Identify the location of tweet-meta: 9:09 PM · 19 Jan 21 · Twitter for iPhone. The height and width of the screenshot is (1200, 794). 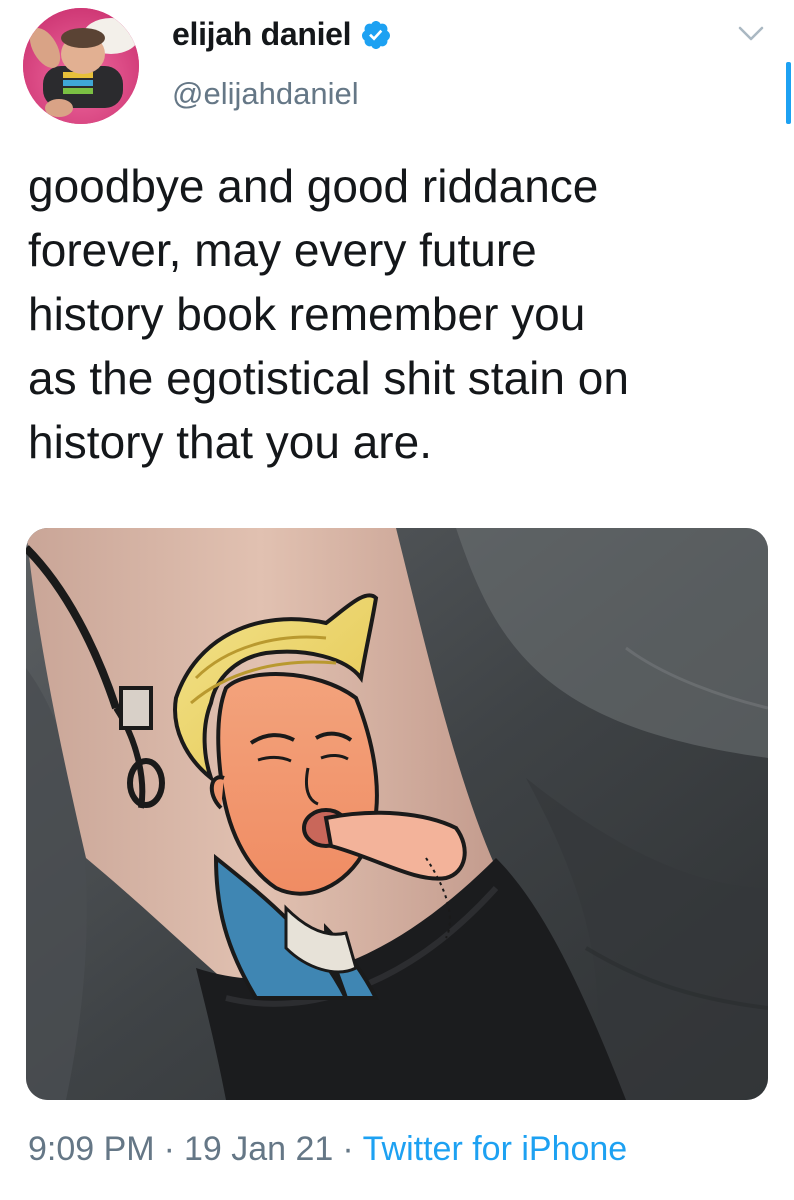
(327, 1149).